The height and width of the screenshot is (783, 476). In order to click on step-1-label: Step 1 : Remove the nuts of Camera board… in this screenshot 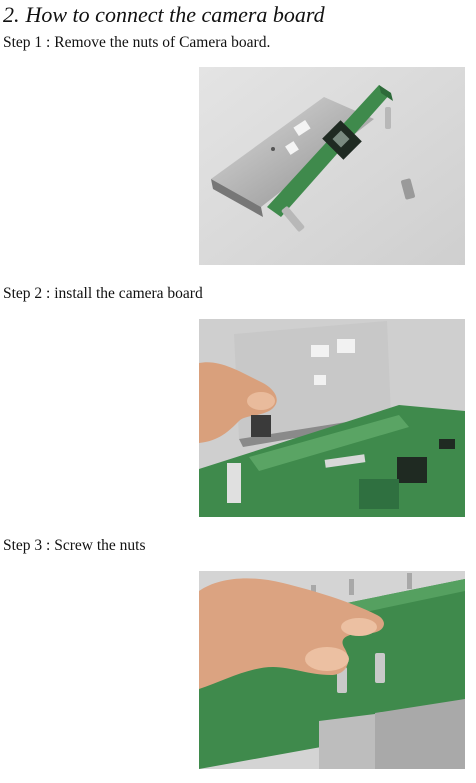, I will do `click(137, 42)`.